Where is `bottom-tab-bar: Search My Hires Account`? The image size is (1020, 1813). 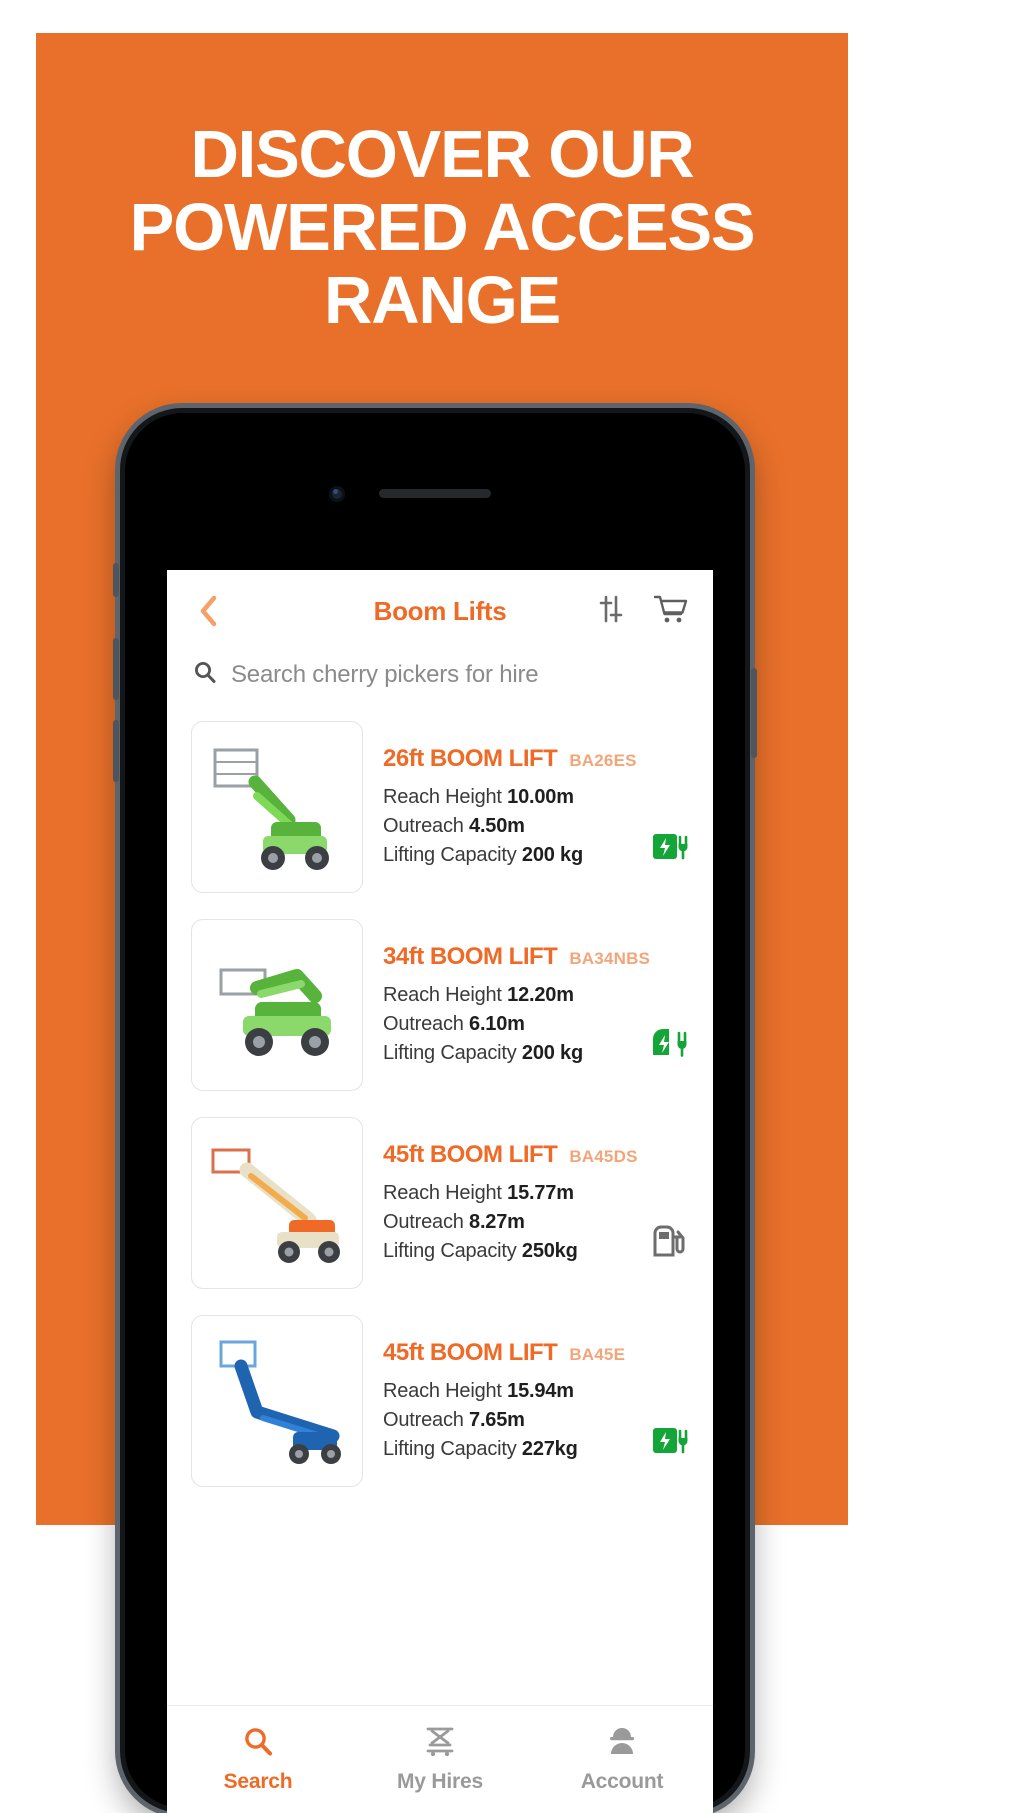 bottom-tab-bar: Search My Hires Account is located at coordinates (440, 1759).